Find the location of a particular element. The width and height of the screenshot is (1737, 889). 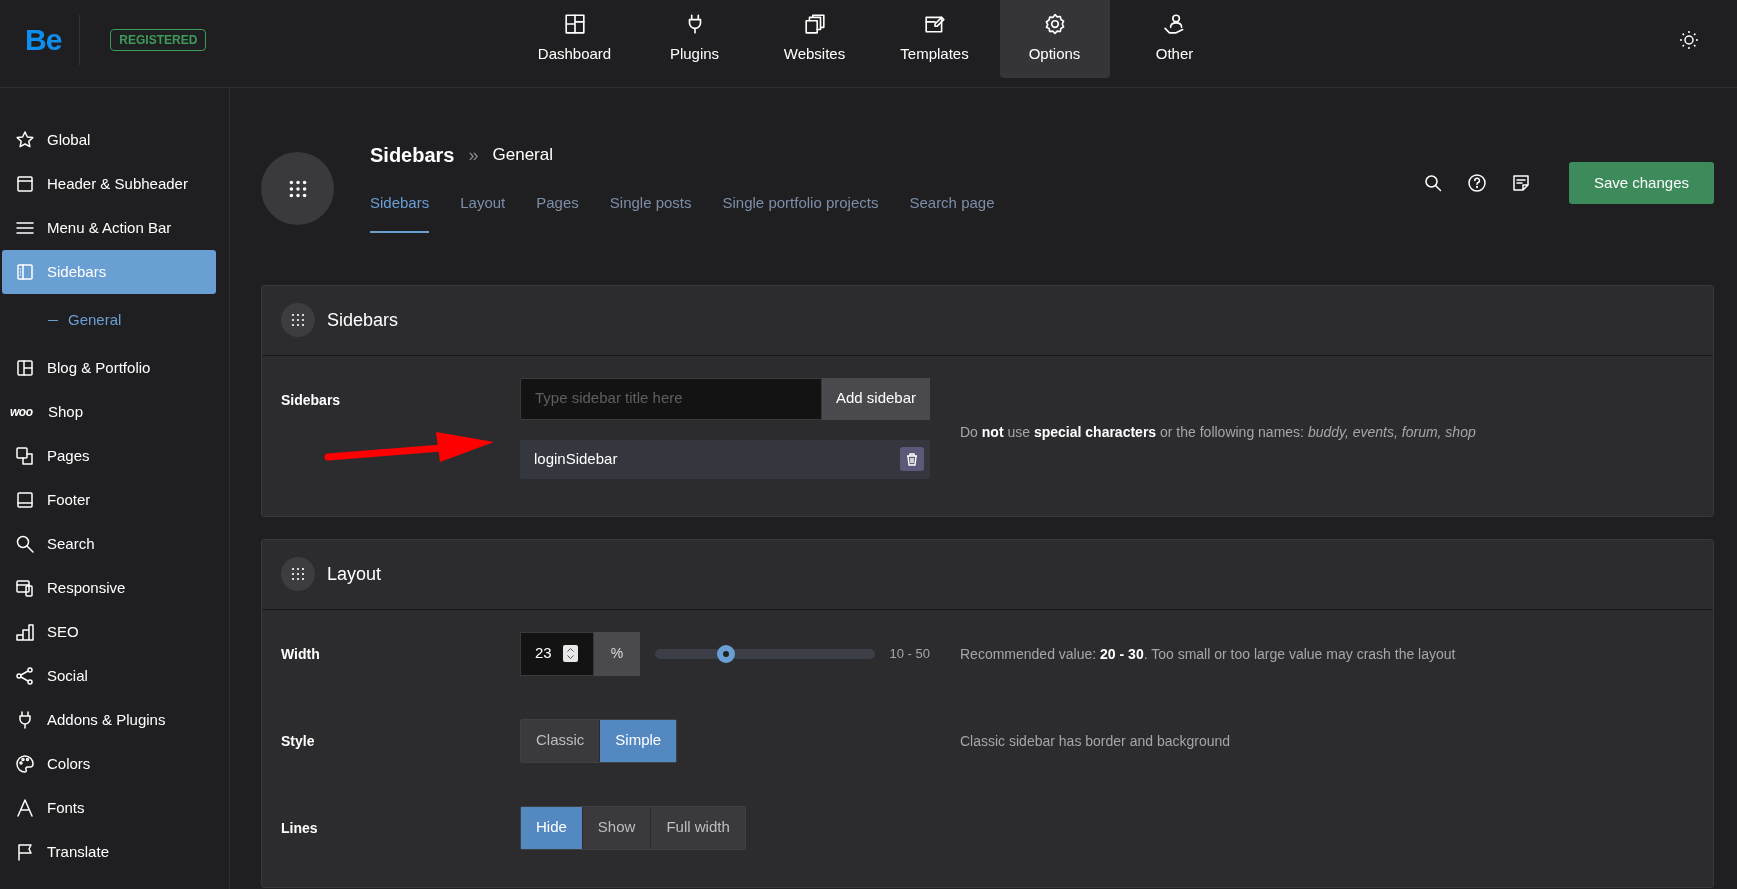

logo: Be is located at coordinates (53, 40).